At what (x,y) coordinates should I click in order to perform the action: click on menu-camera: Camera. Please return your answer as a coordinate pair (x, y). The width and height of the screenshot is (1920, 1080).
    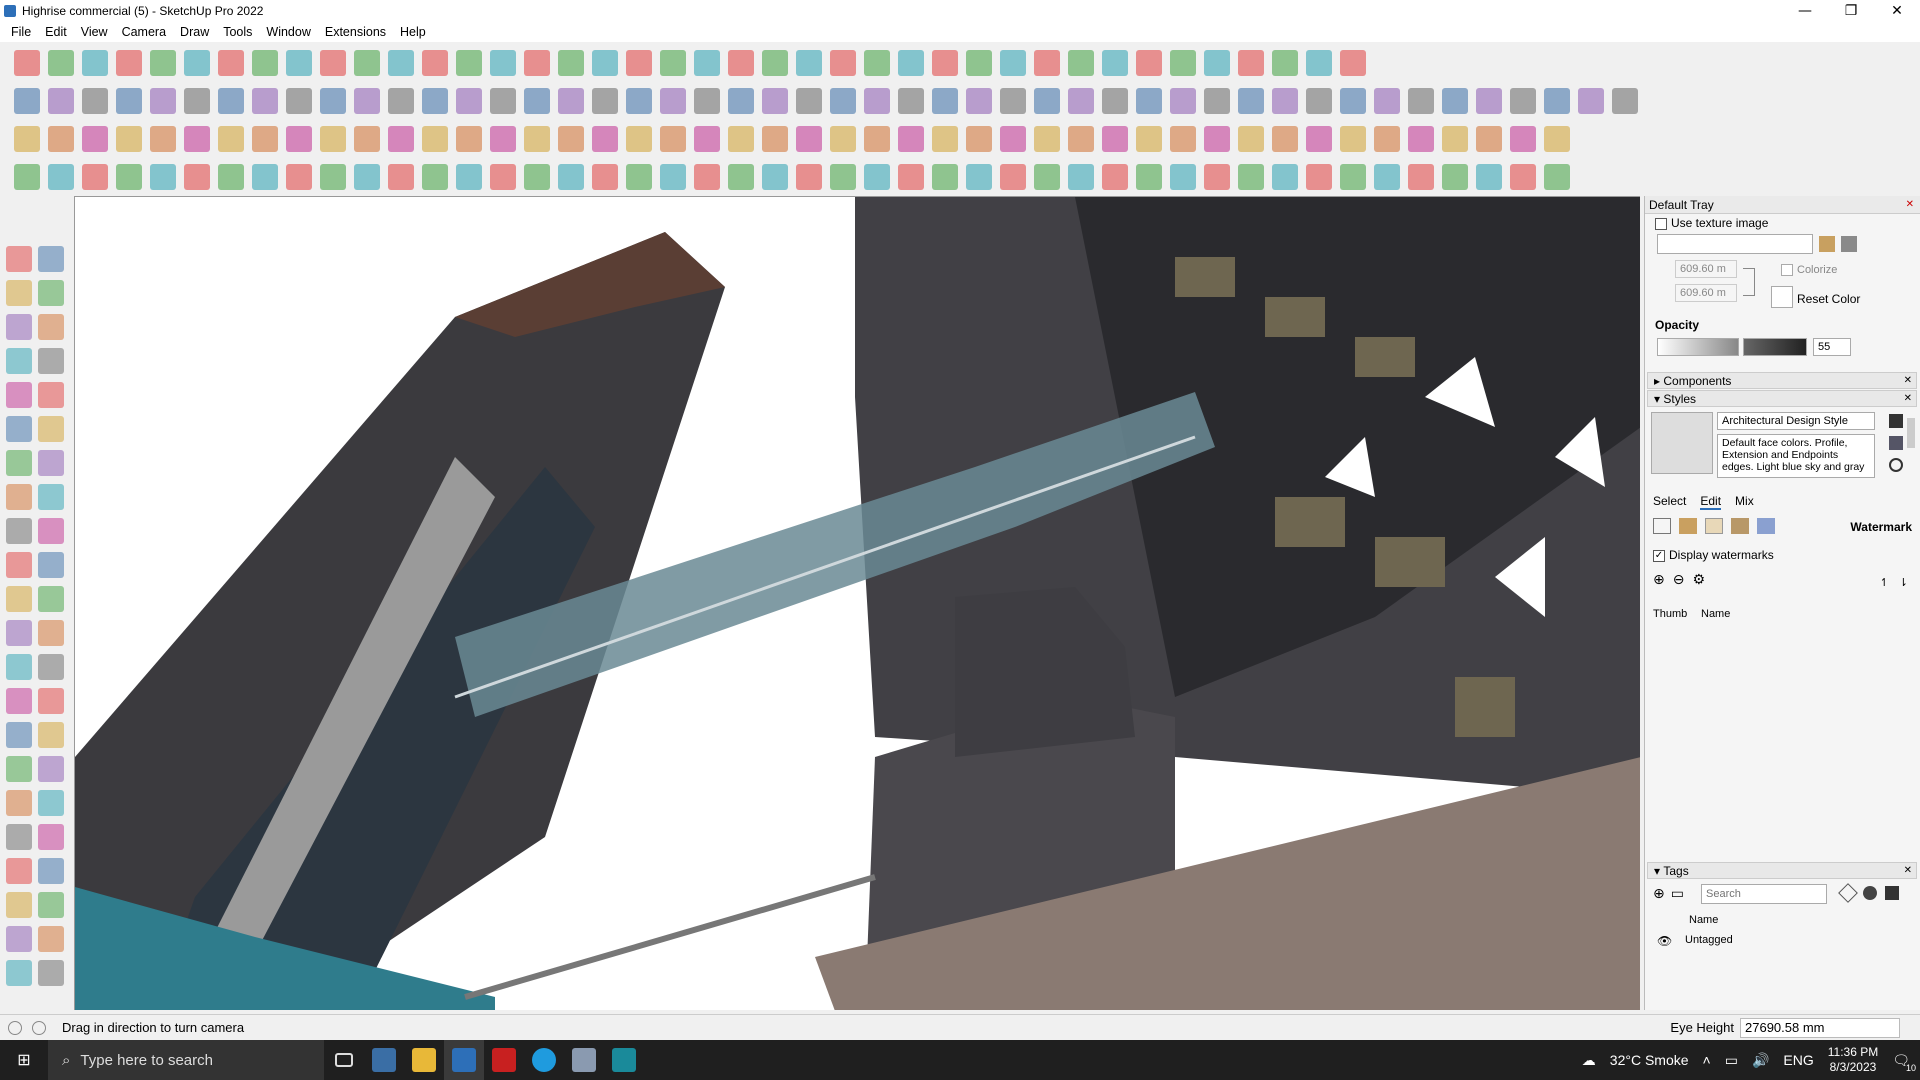
    Looking at the image, I should click on (144, 32).